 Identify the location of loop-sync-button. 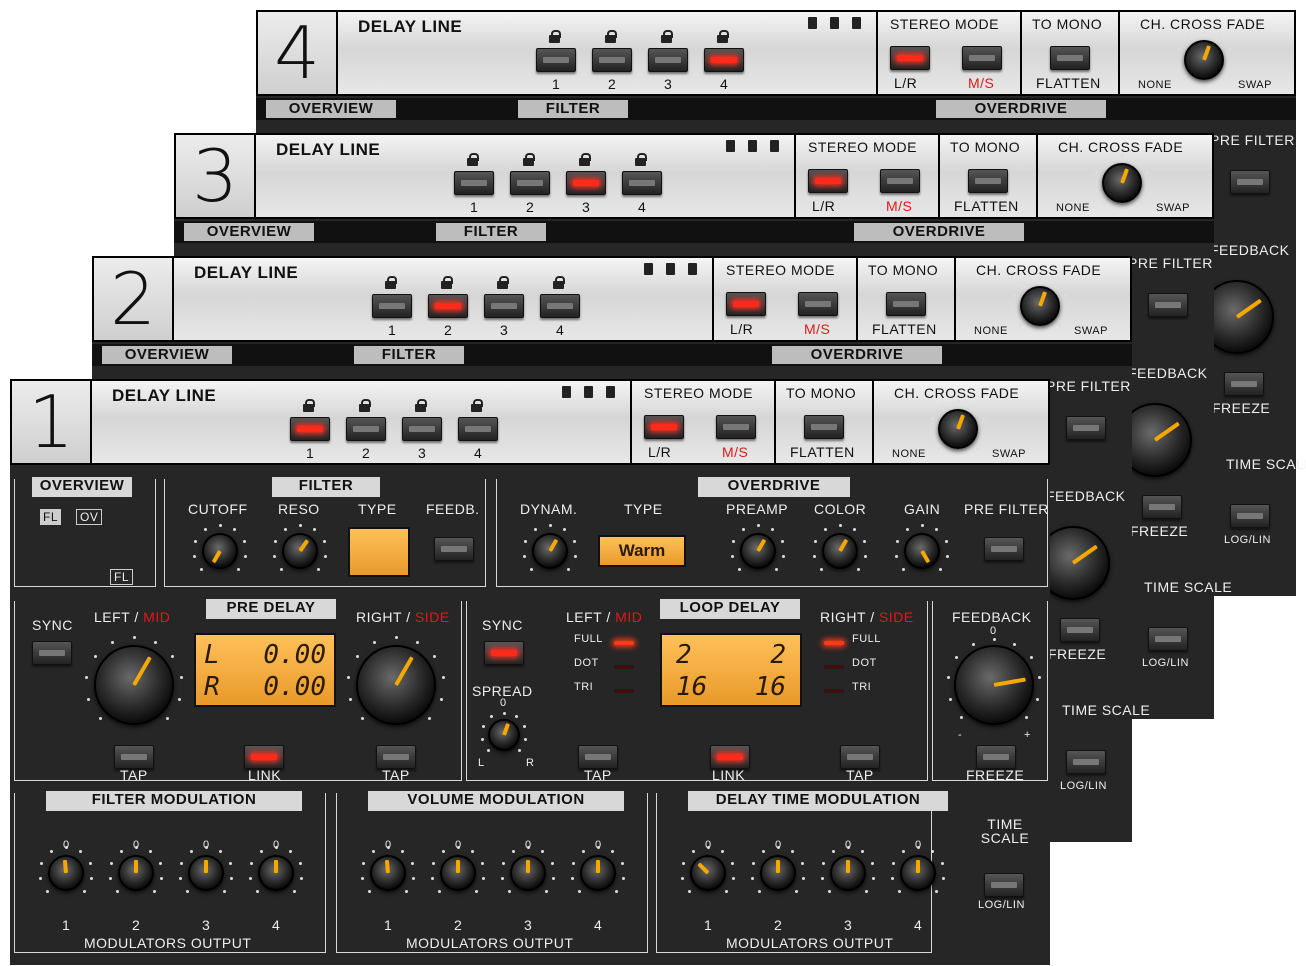
(504, 653).